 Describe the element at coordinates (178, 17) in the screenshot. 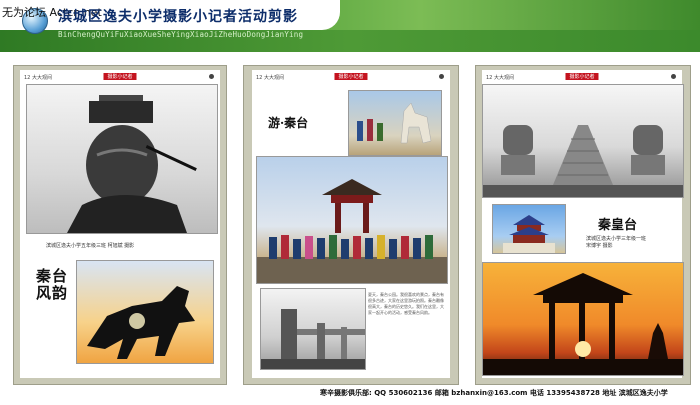

I see `page-title: 滨城区逸夫小学摄影小记者活动剪影` at that location.